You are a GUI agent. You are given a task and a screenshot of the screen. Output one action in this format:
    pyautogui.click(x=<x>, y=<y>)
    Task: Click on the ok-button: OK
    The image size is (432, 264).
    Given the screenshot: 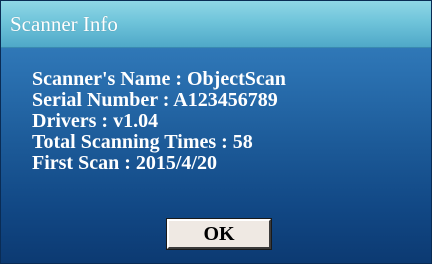 What is the action you would take?
    pyautogui.click(x=219, y=234)
    